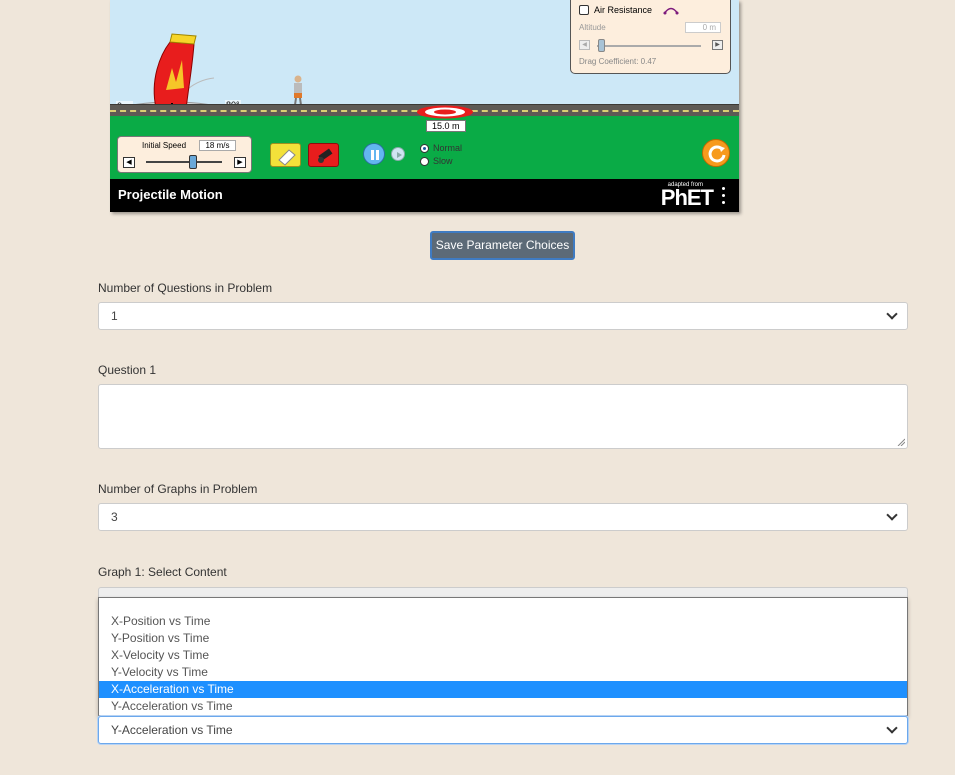 The image size is (955, 775). What do you see at coordinates (424, 161) in the screenshot?
I see `speed-slow-radio` at bounding box center [424, 161].